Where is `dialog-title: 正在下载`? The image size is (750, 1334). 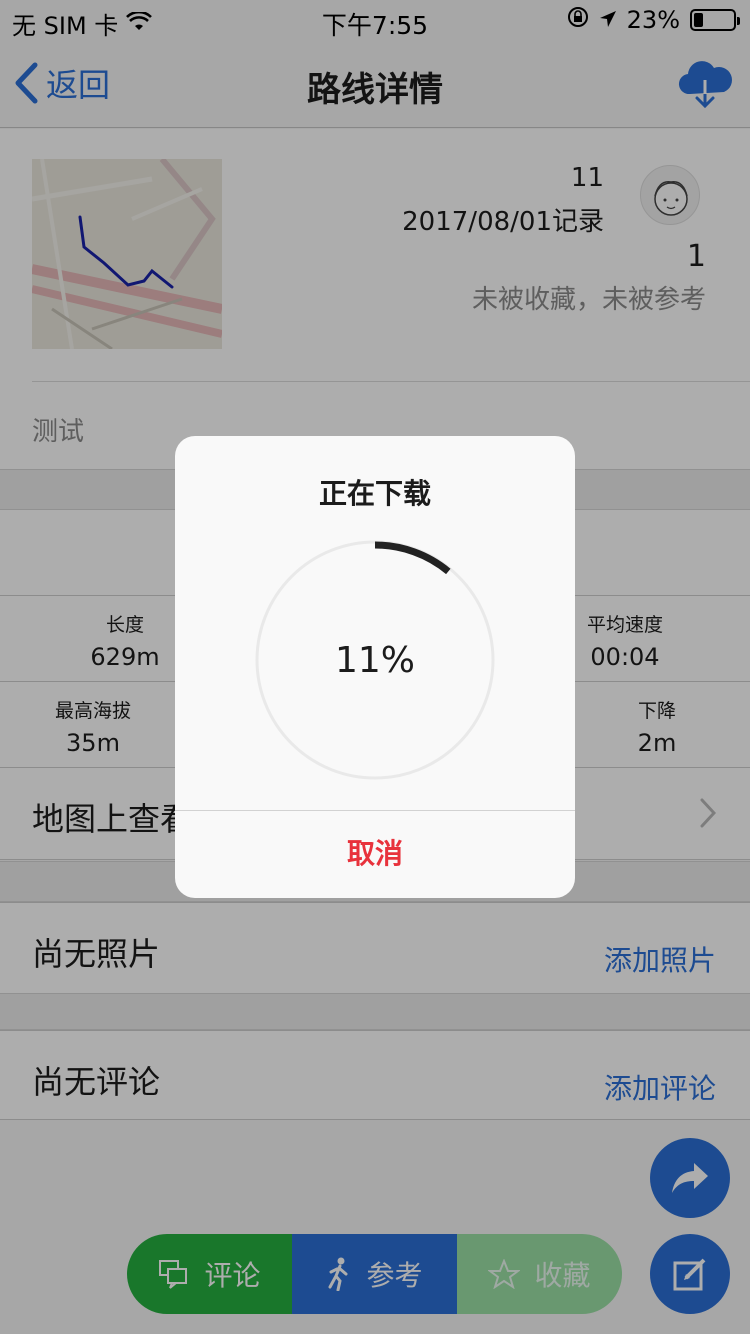 dialog-title: 正在下载 is located at coordinates (374, 493).